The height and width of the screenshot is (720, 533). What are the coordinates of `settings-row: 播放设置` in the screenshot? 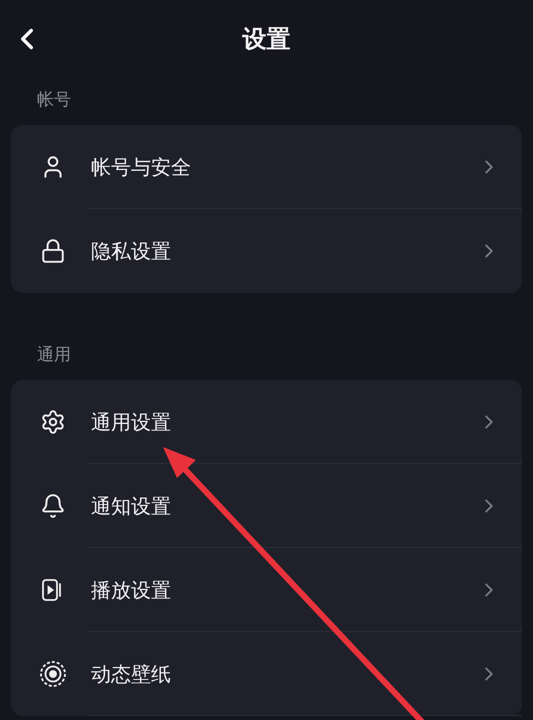 It's located at (266, 590).